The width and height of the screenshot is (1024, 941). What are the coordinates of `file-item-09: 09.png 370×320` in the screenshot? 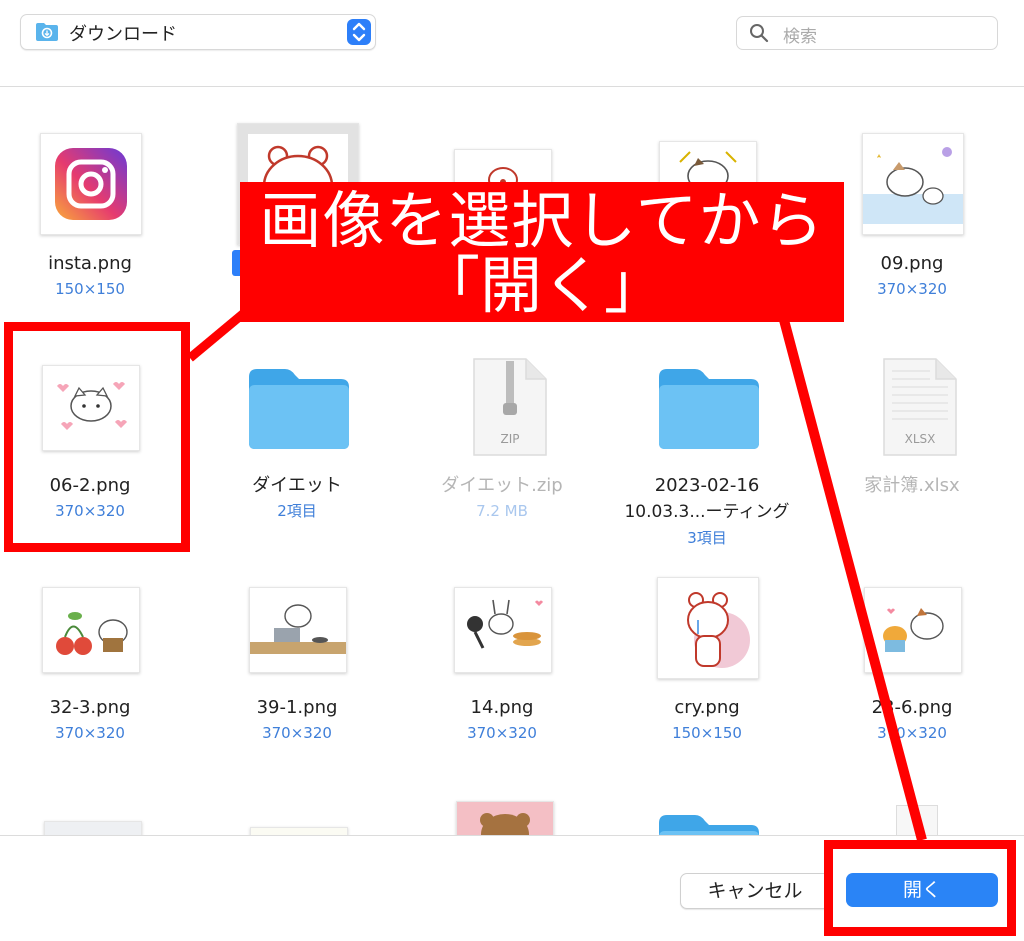 It's located at (912, 202).